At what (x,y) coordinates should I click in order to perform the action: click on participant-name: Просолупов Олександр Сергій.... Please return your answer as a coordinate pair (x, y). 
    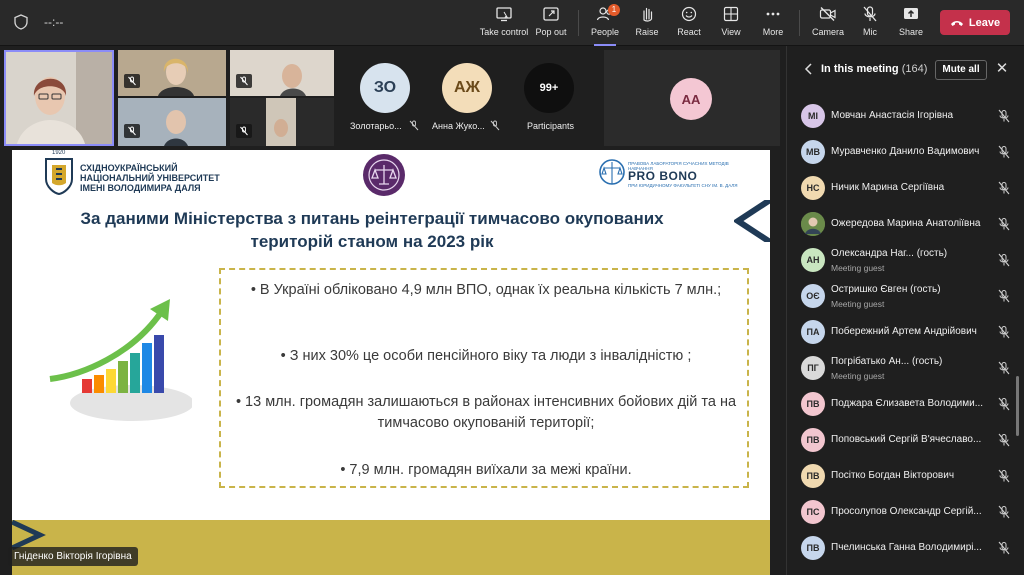
    Looking at the image, I should click on (906, 511).